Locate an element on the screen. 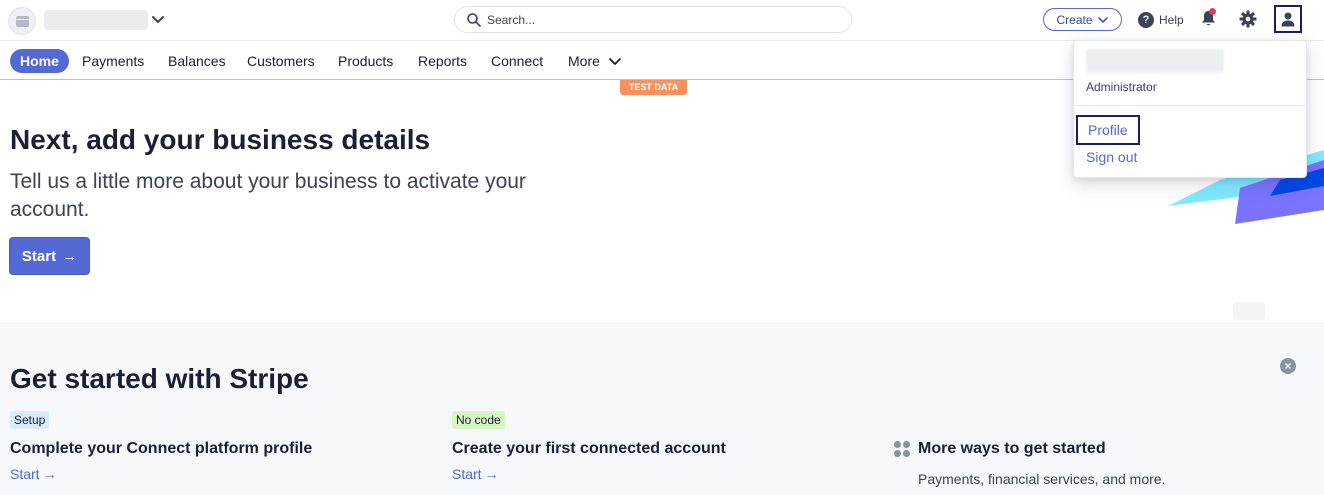 This screenshot has height=495, width=1324. connect-profile-start-link: Start → is located at coordinates (33, 474).